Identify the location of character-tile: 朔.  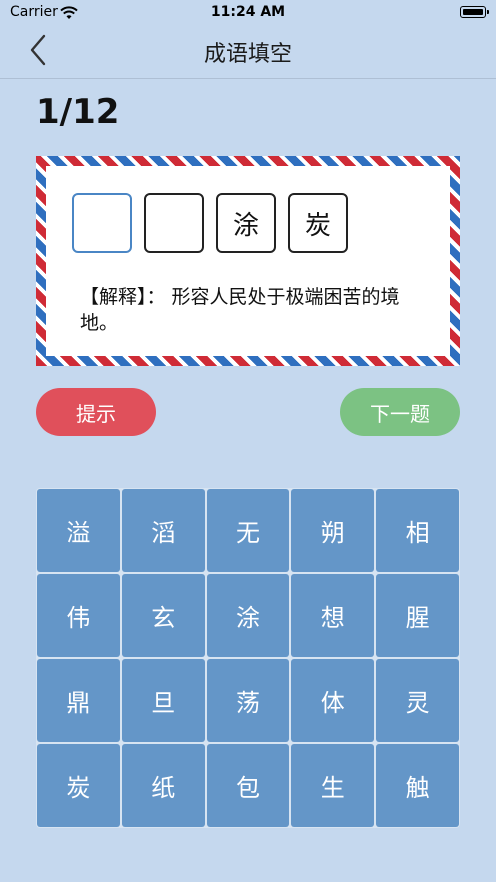
(333, 530).